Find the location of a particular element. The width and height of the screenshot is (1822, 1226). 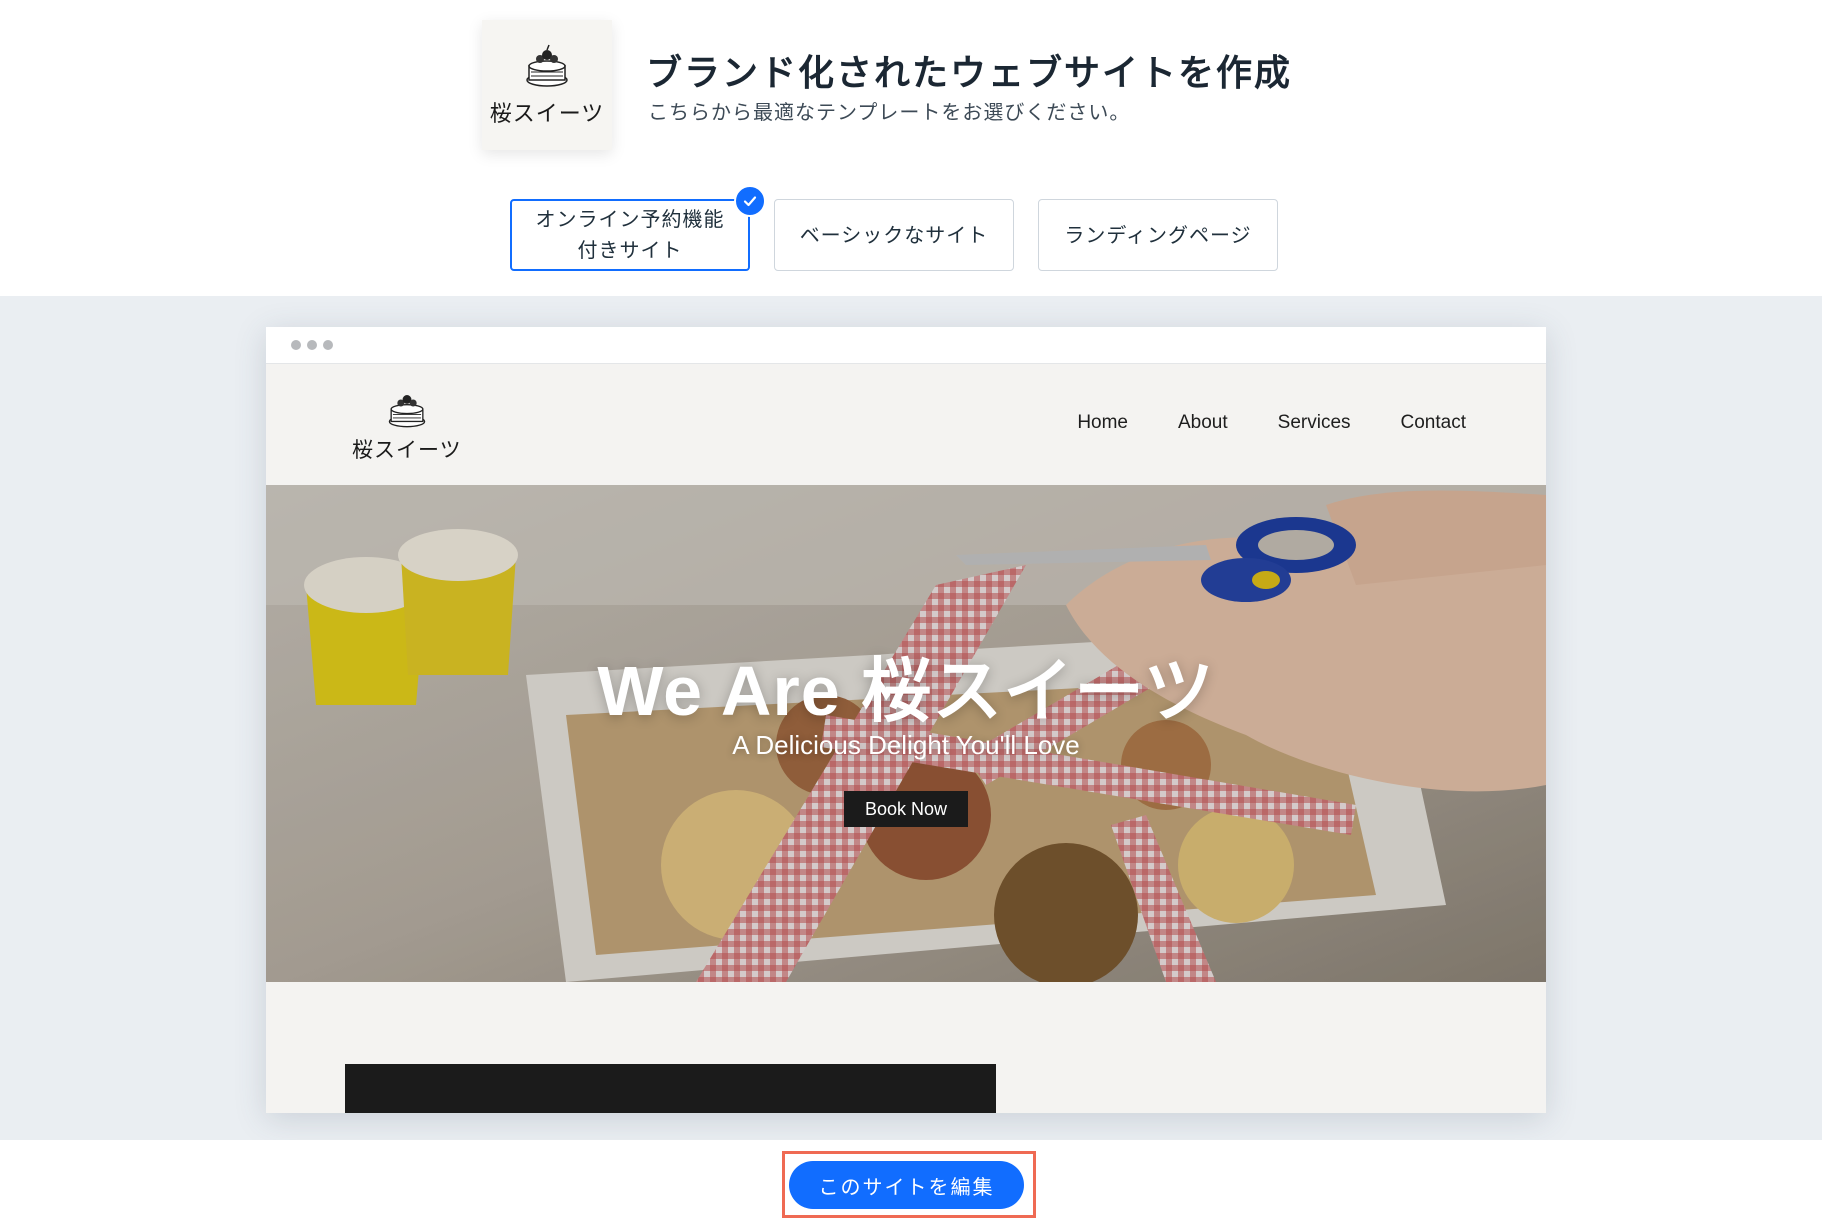

browser-toolbar is located at coordinates (906, 345).